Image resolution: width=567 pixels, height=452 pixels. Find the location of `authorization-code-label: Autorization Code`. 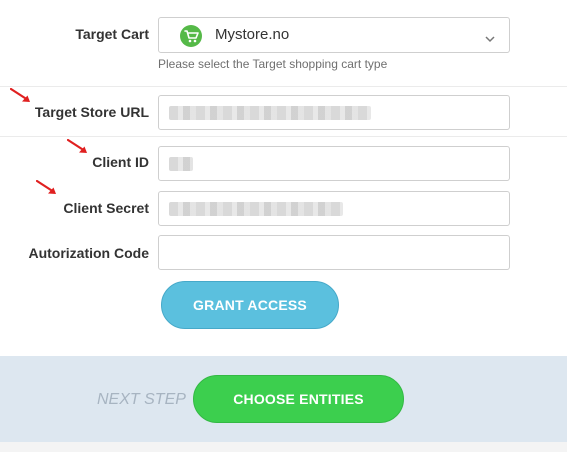

authorization-code-label: Autorization Code is located at coordinates (88, 253).